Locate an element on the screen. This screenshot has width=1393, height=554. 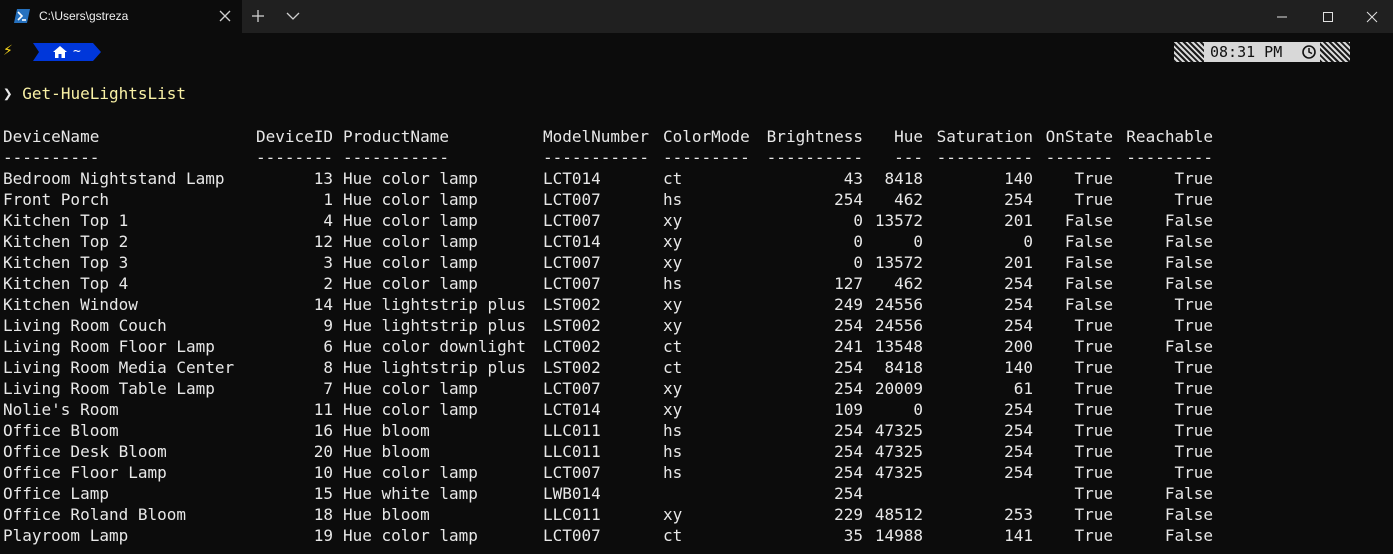
command-text: Get-HueLightsList is located at coordinates (104, 93).